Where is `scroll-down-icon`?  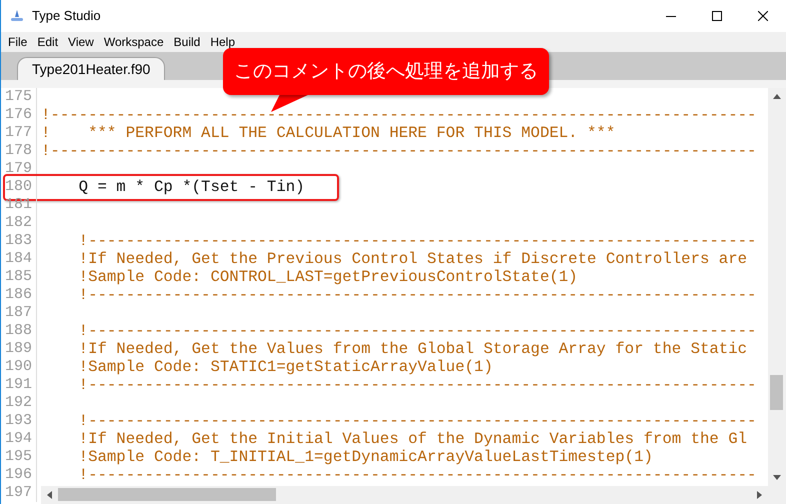
scroll-down-icon is located at coordinates (777, 477).